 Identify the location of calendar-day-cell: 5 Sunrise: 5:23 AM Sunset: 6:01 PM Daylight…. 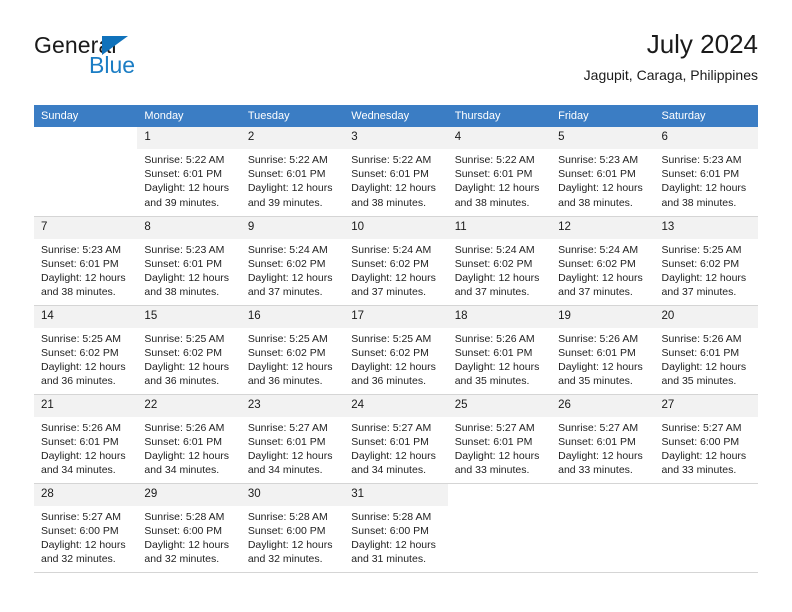
(603, 172).